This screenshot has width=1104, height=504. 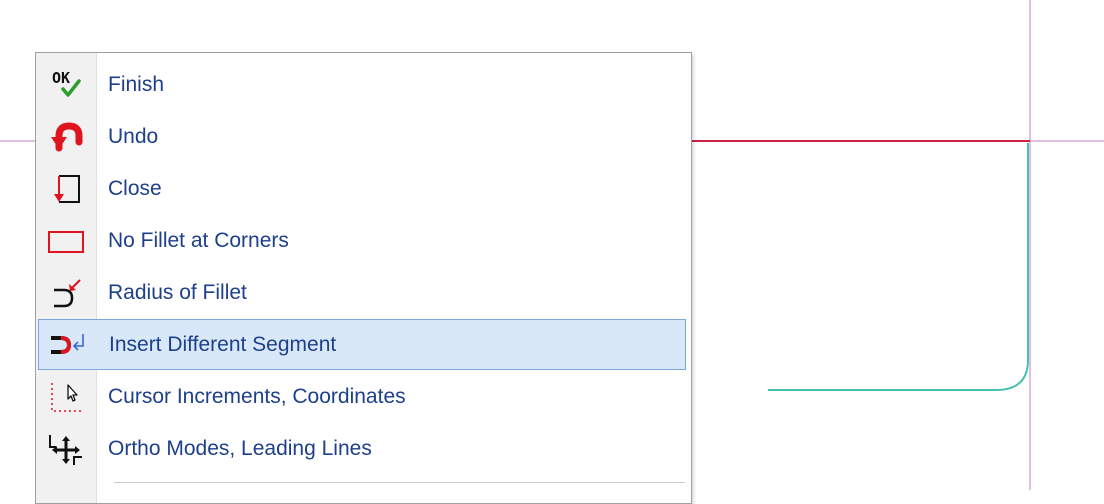 I want to click on menu-item-undo: Undo, so click(x=362, y=136).